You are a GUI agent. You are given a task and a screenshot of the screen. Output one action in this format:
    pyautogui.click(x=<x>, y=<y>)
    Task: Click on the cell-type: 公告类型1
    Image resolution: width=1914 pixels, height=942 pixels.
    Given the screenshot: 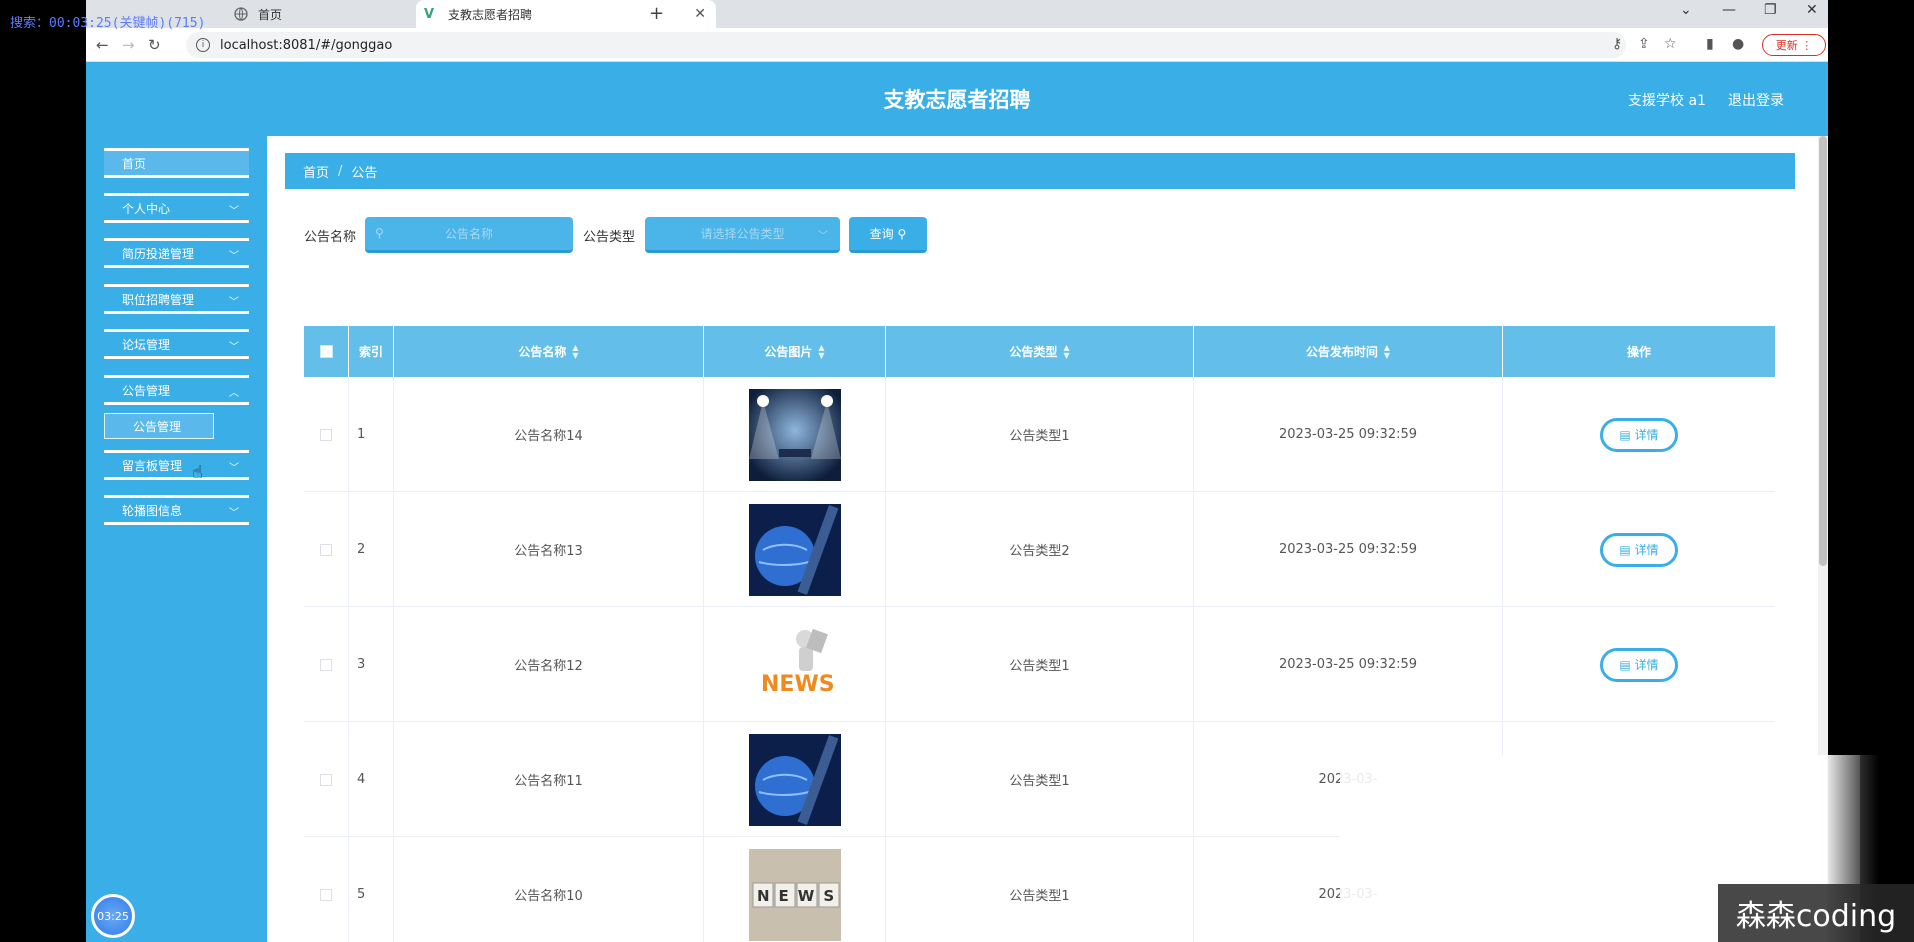 What is the action you would take?
    pyautogui.click(x=1040, y=779)
    